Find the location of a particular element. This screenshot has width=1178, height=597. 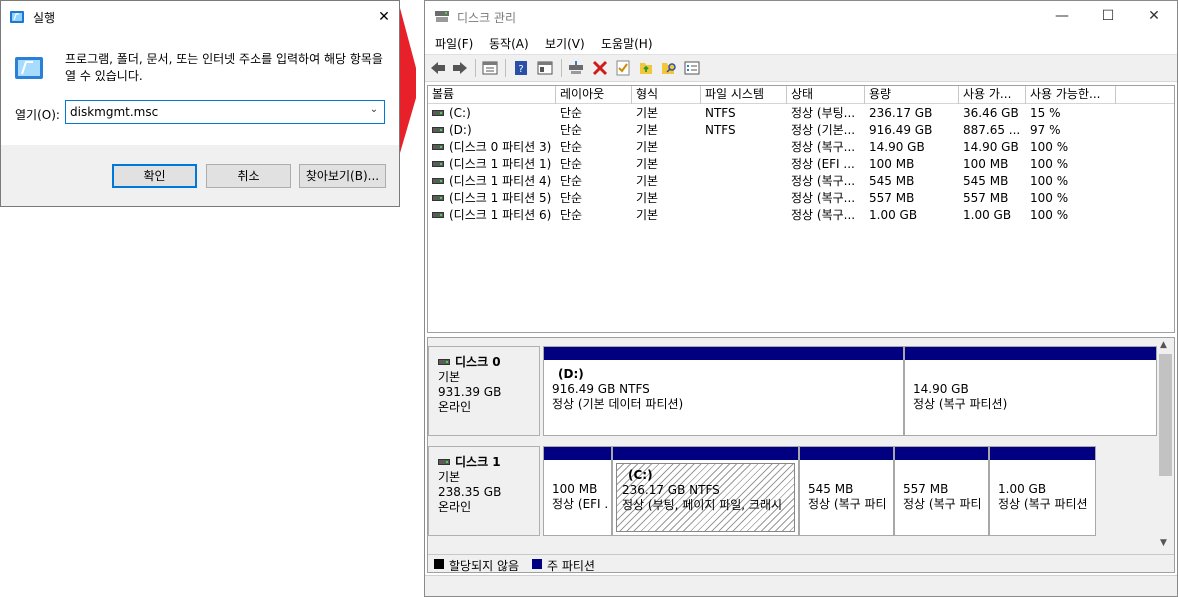

cell-text: NTFS is located at coordinates (720, 130).